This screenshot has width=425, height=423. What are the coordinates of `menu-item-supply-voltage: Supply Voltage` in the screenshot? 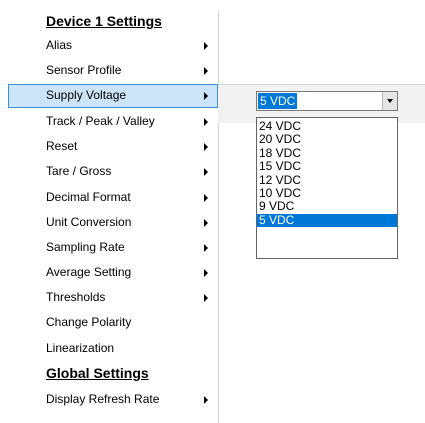 It's located at (113, 96).